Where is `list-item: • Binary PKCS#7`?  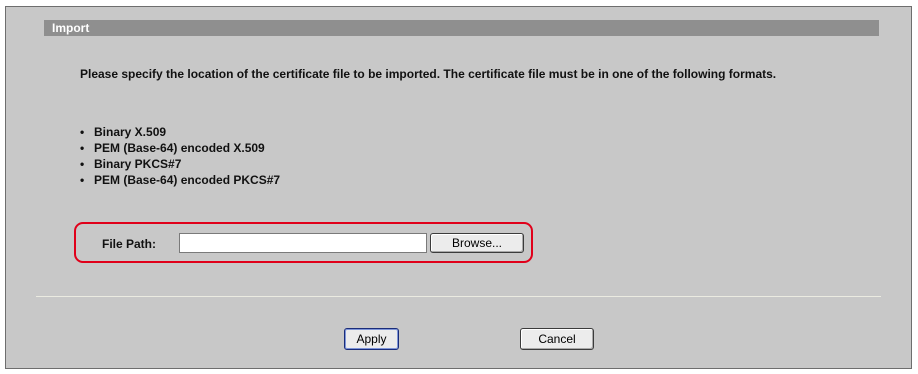 list-item: • Binary PKCS#7 is located at coordinates (180, 164).